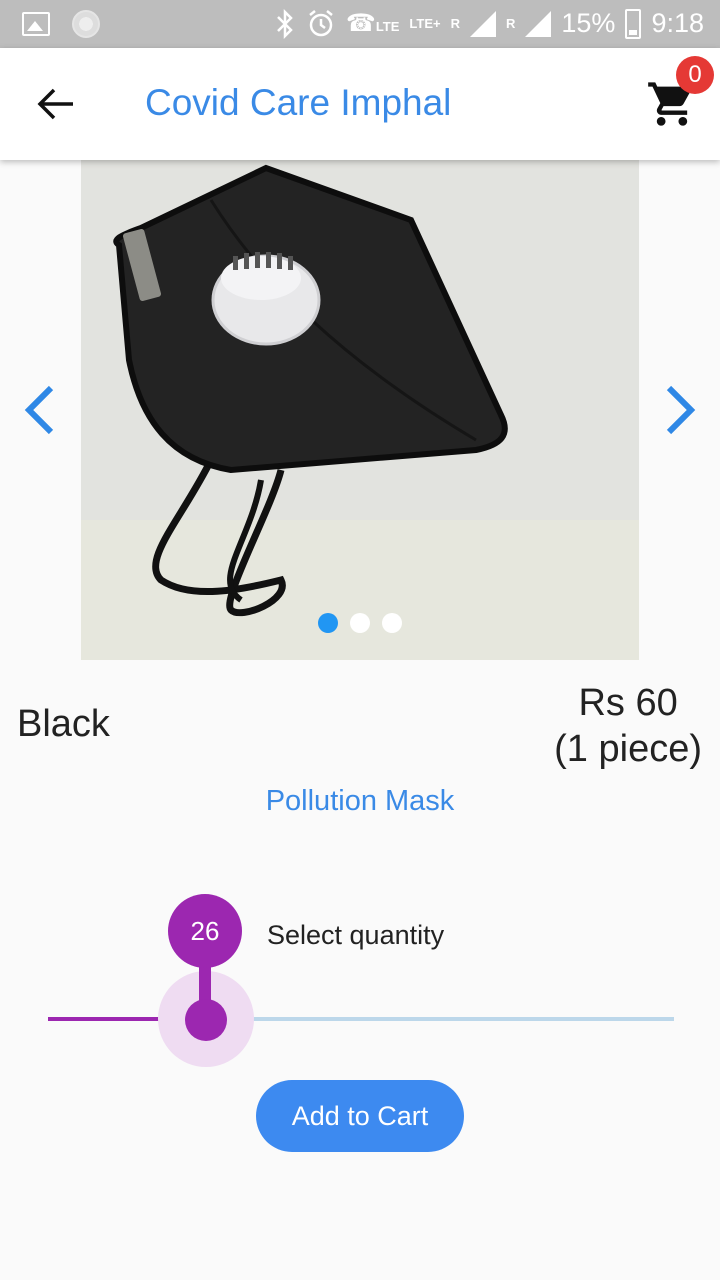  Describe the element at coordinates (455, 23) in the screenshot. I see `roaming-label-1: R` at that location.